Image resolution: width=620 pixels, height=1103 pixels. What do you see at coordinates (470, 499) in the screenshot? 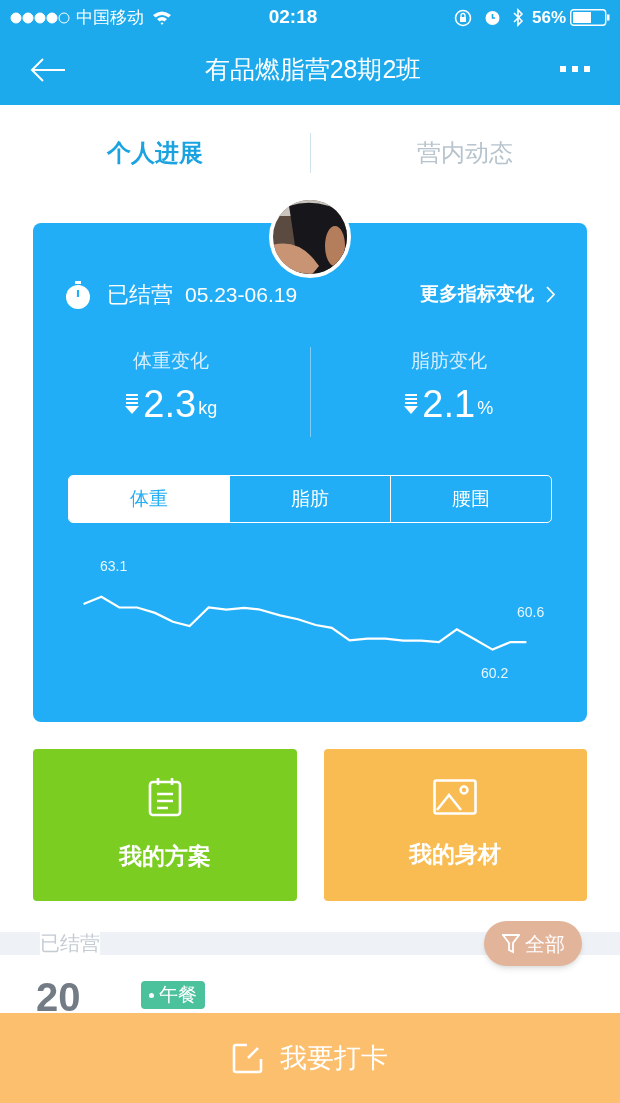
I see `segment-tab: 腰围` at bounding box center [470, 499].